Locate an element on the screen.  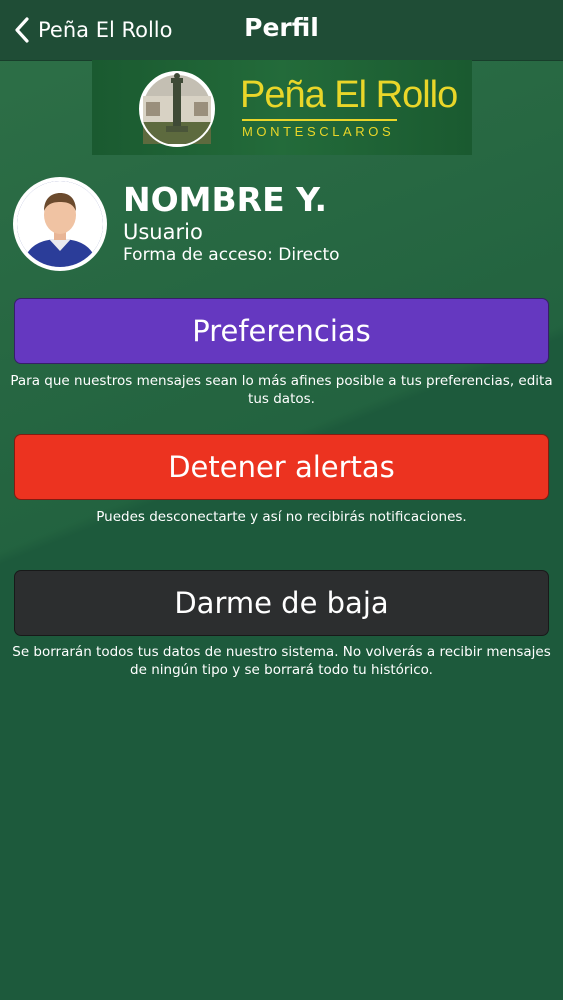
user-avatar-icon is located at coordinates (60, 224).